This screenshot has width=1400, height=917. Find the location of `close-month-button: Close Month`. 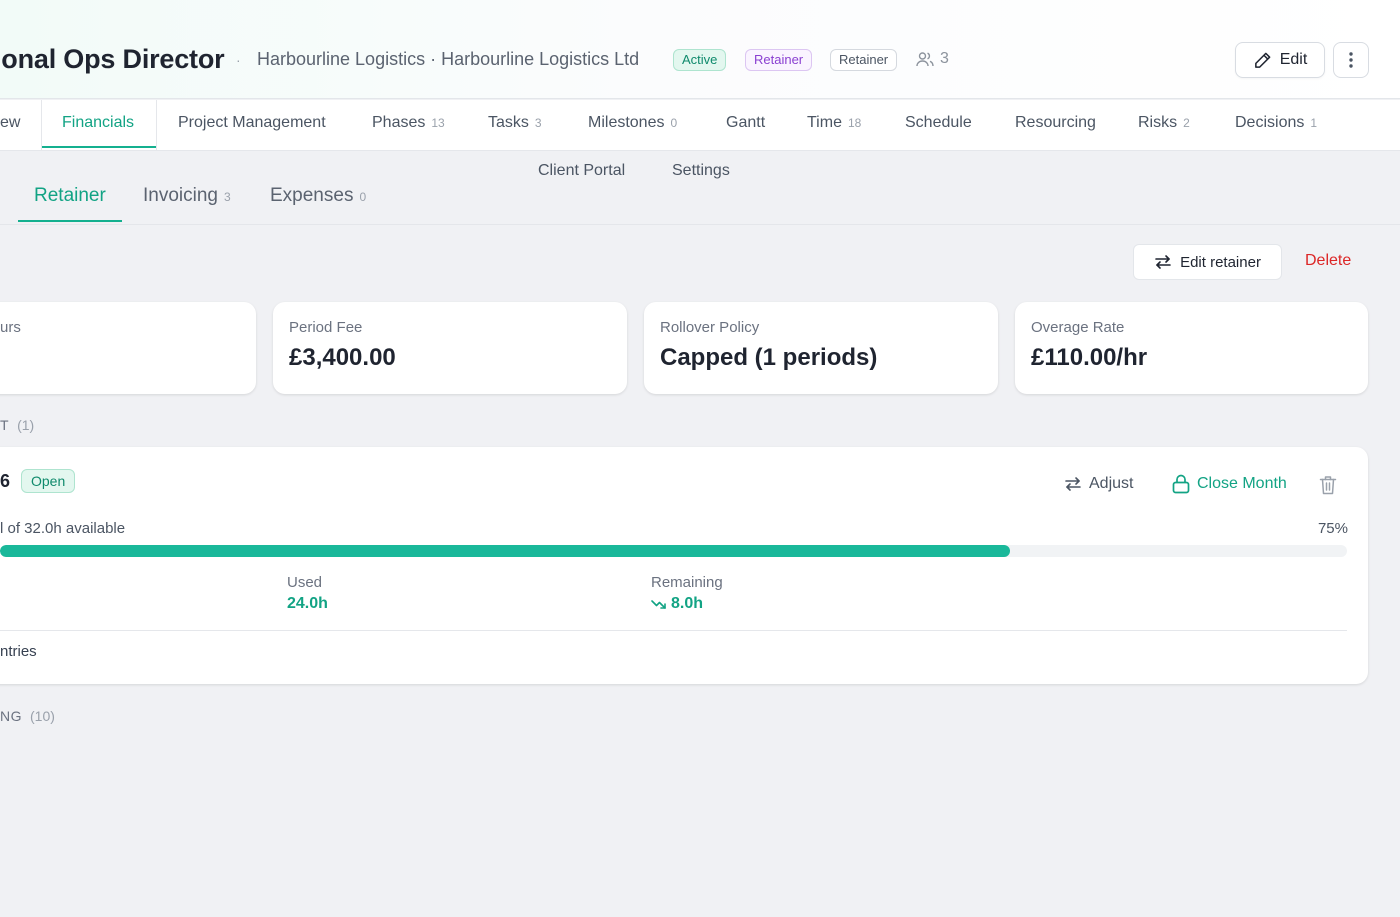

close-month-button: Close Month is located at coordinates (1229, 484).